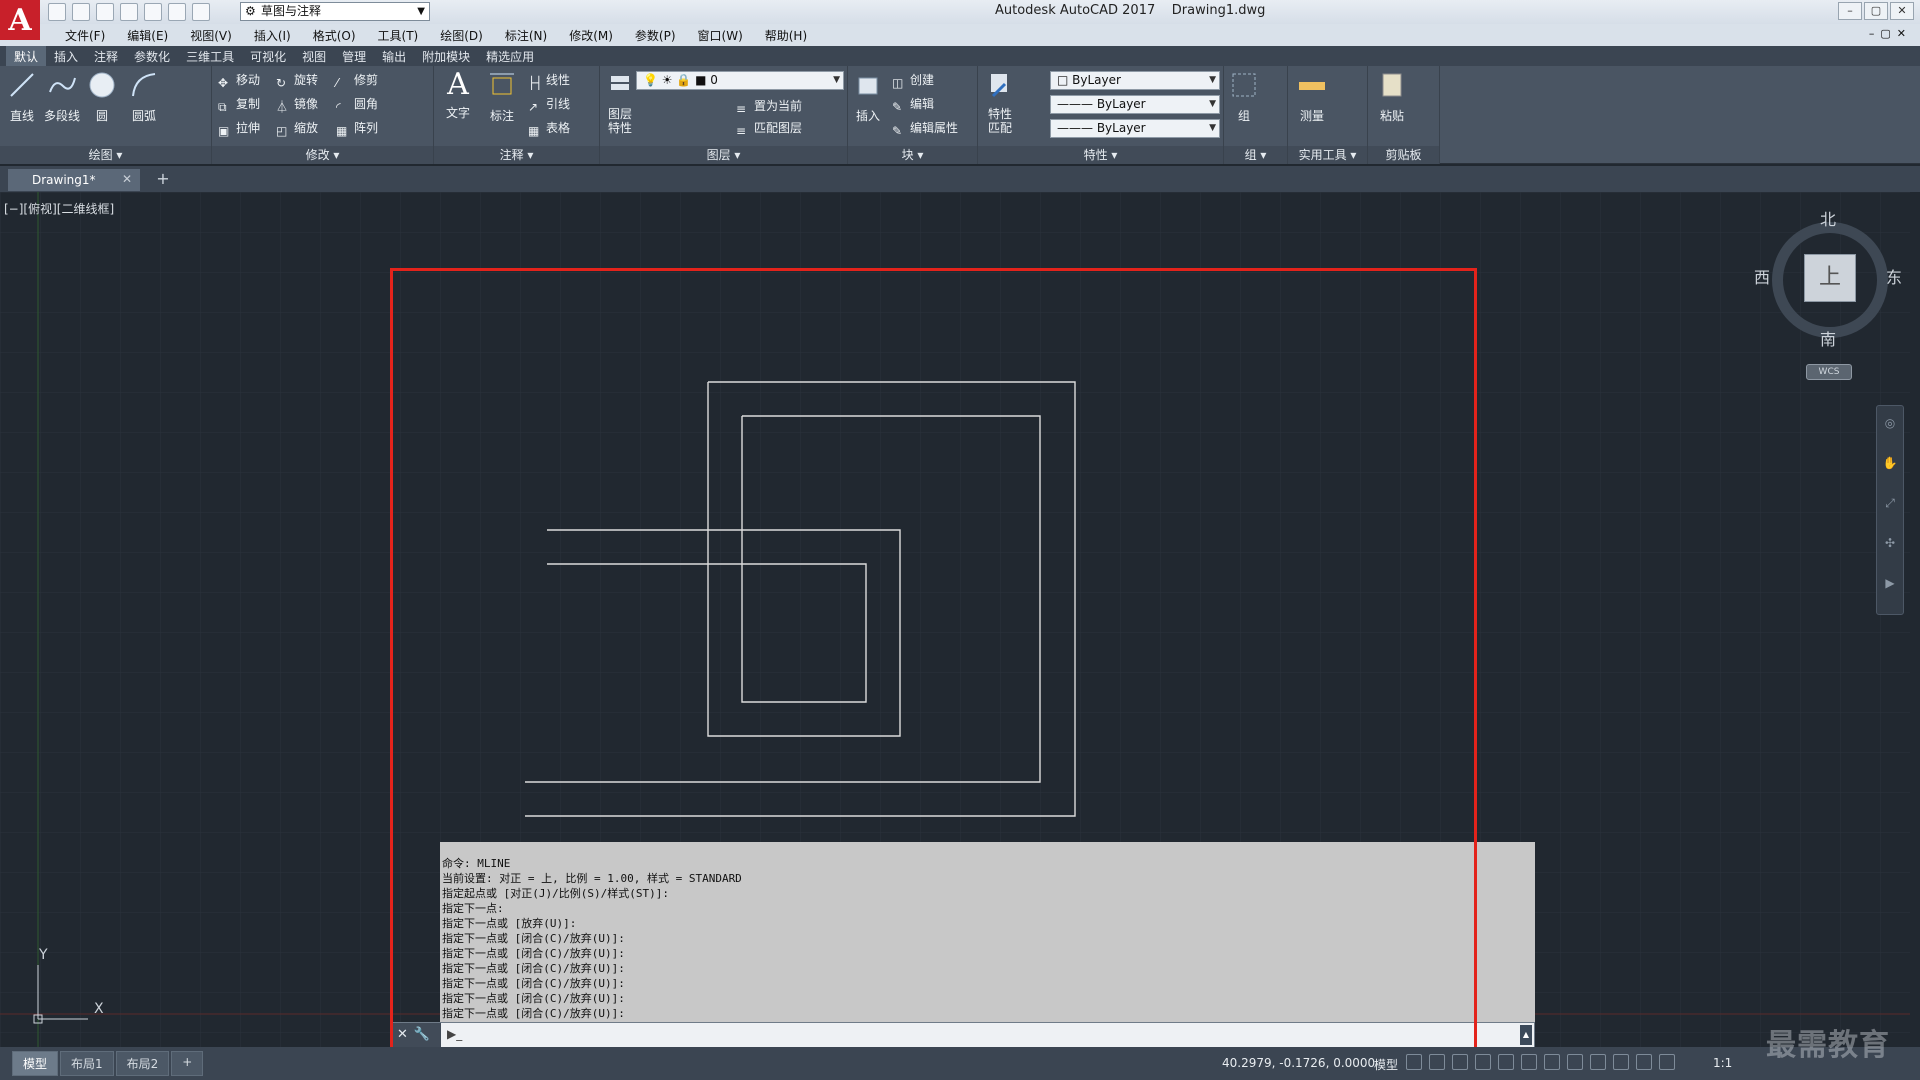 This screenshot has height=1080, width=1920. I want to click on stretch-button: ▣ 拉伸, so click(238, 128).